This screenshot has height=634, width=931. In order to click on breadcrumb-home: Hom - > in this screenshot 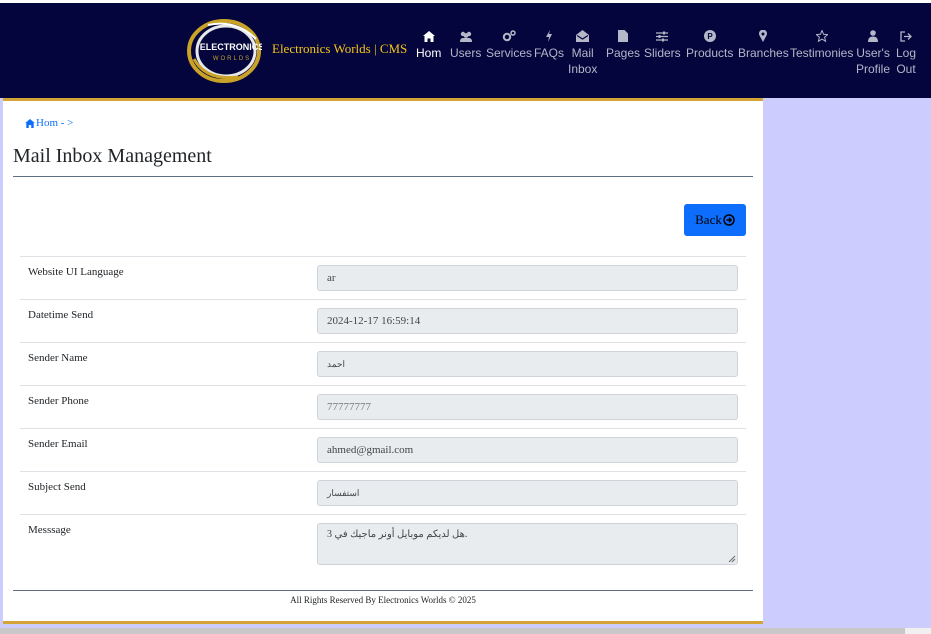, I will do `click(49, 123)`.